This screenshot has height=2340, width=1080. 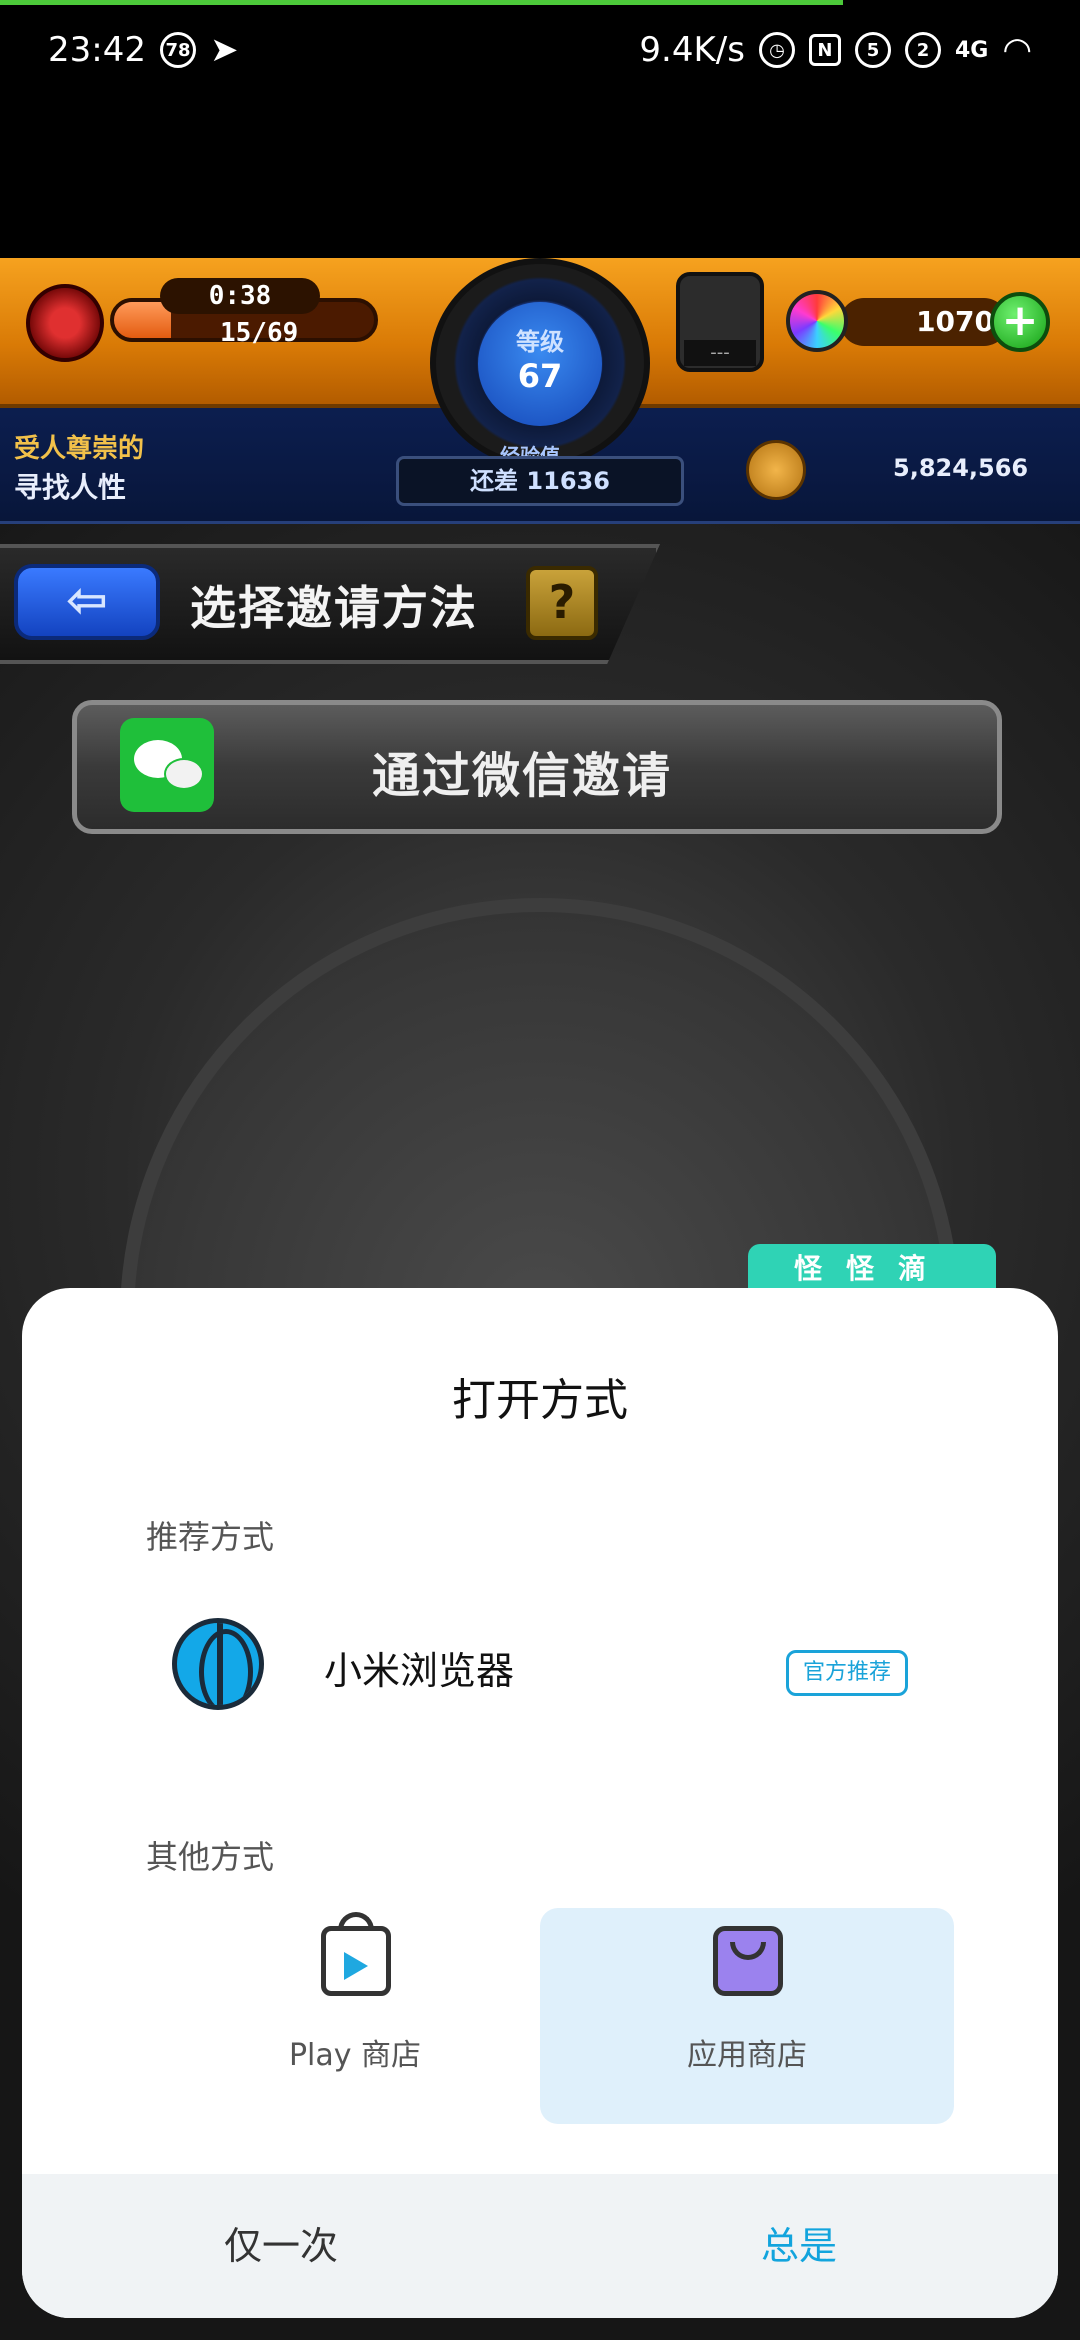 What do you see at coordinates (847, 1673) in the screenshot?
I see `official-recommend-badge: 官方推荐` at bounding box center [847, 1673].